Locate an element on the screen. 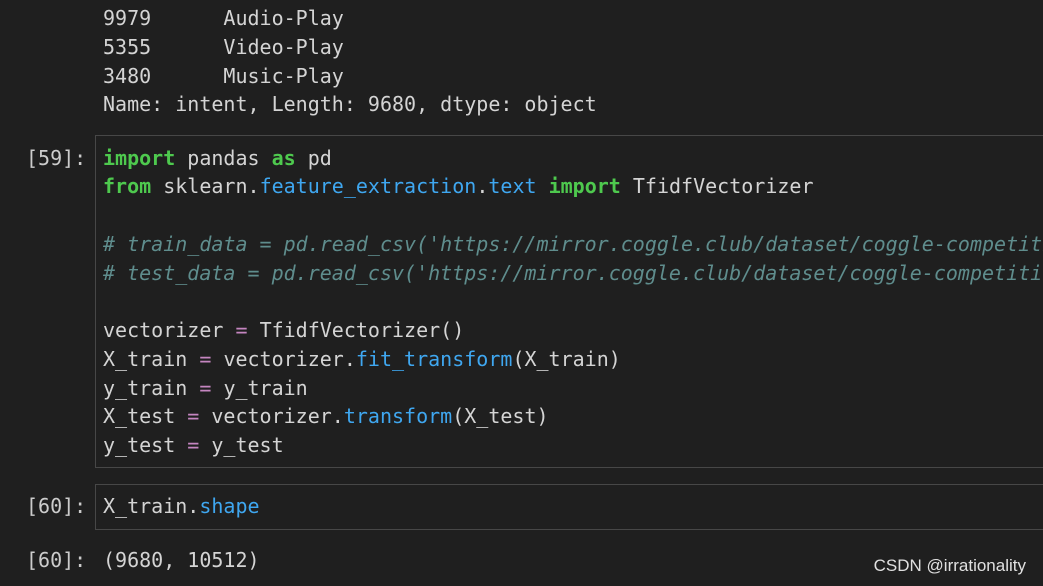  variable-name: vectorizer is located at coordinates (163, 330).